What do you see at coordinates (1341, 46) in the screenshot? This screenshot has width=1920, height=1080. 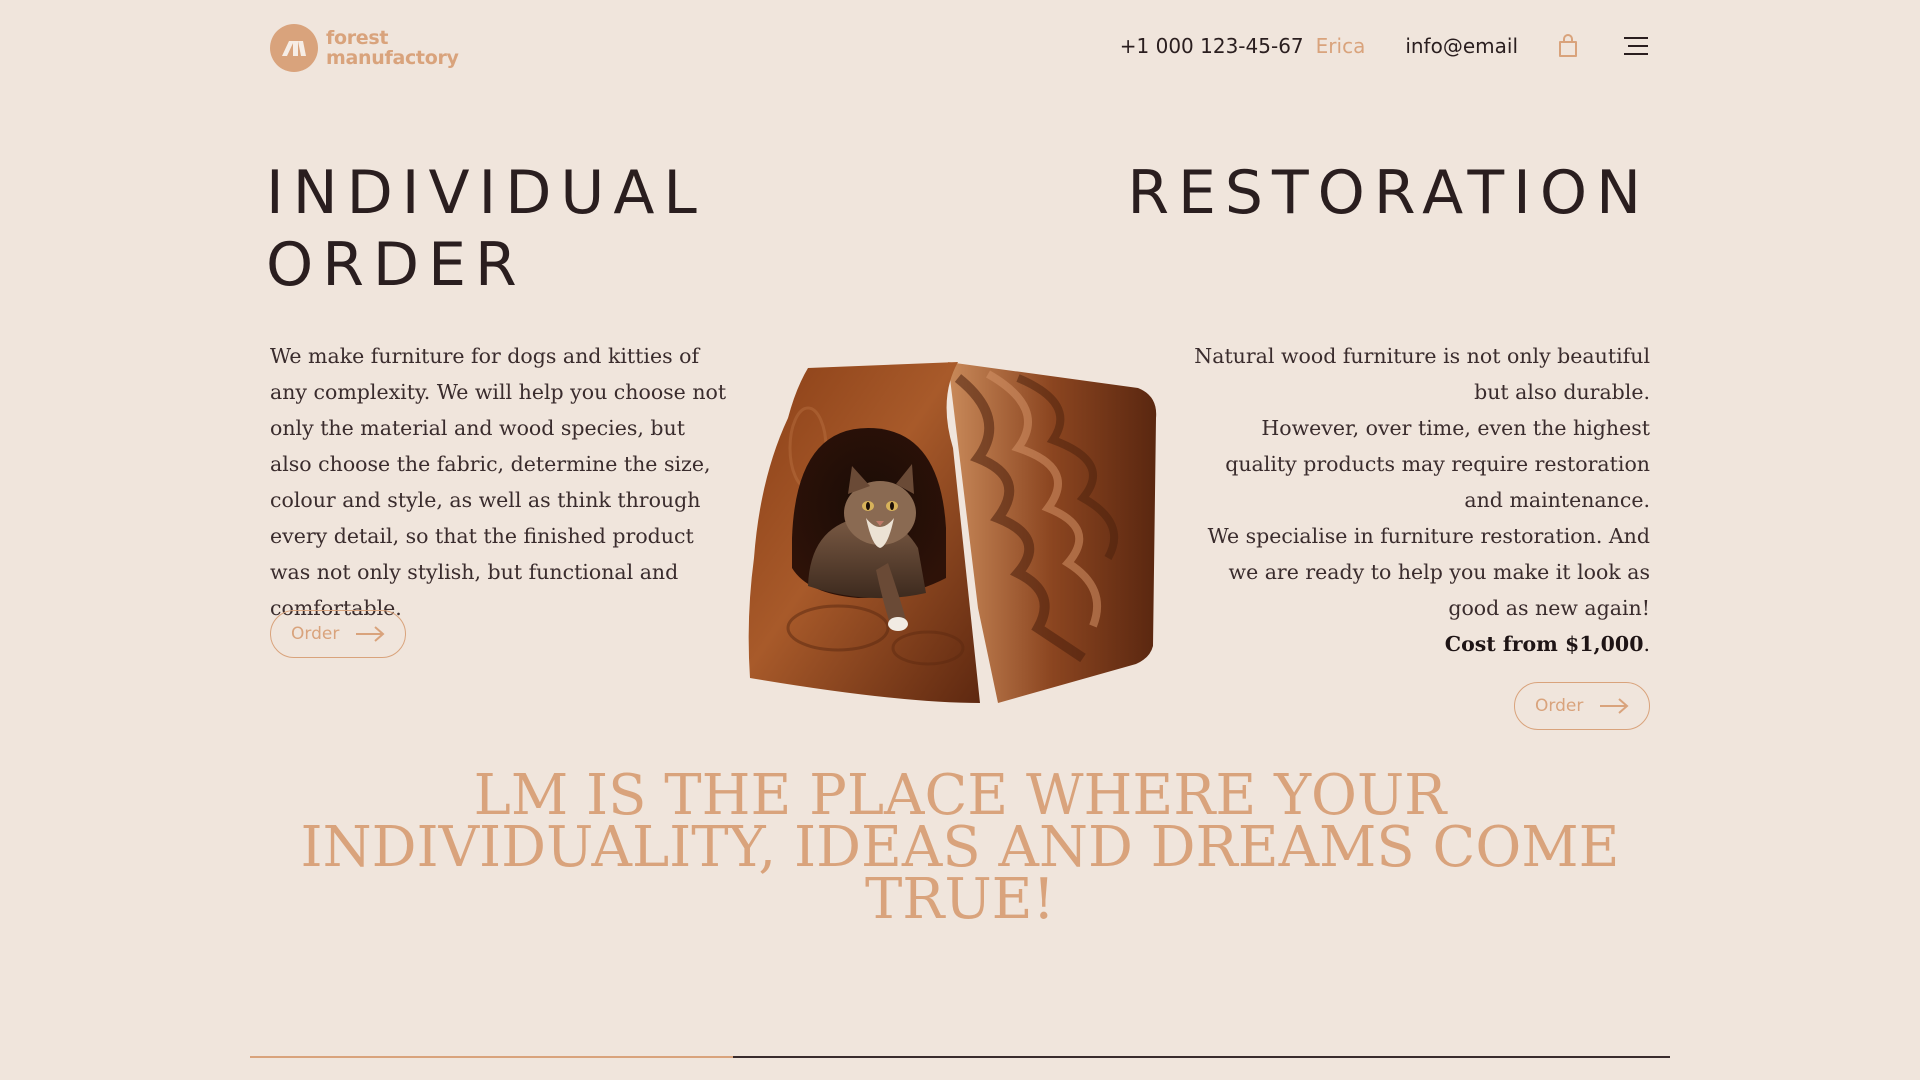 I see `user-name: Erica` at bounding box center [1341, 46].